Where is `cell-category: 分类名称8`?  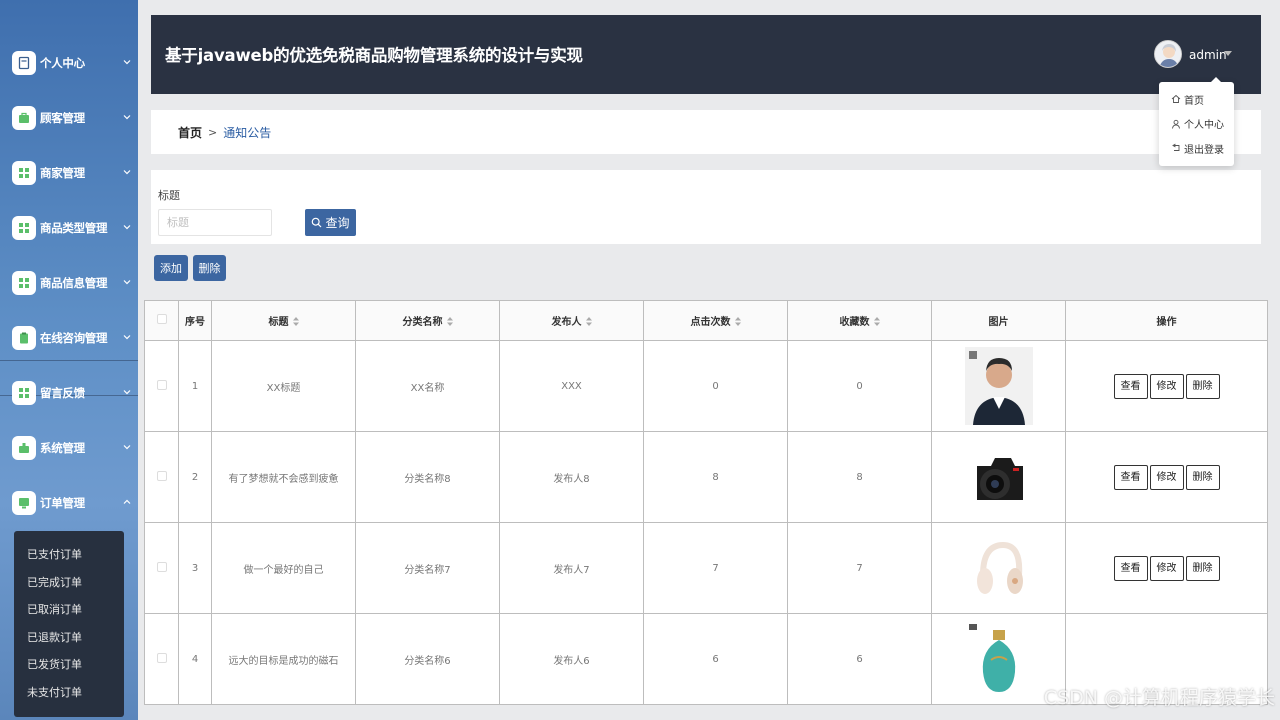
cell-category: 分类名称8 is located at coordinates (427, 477).